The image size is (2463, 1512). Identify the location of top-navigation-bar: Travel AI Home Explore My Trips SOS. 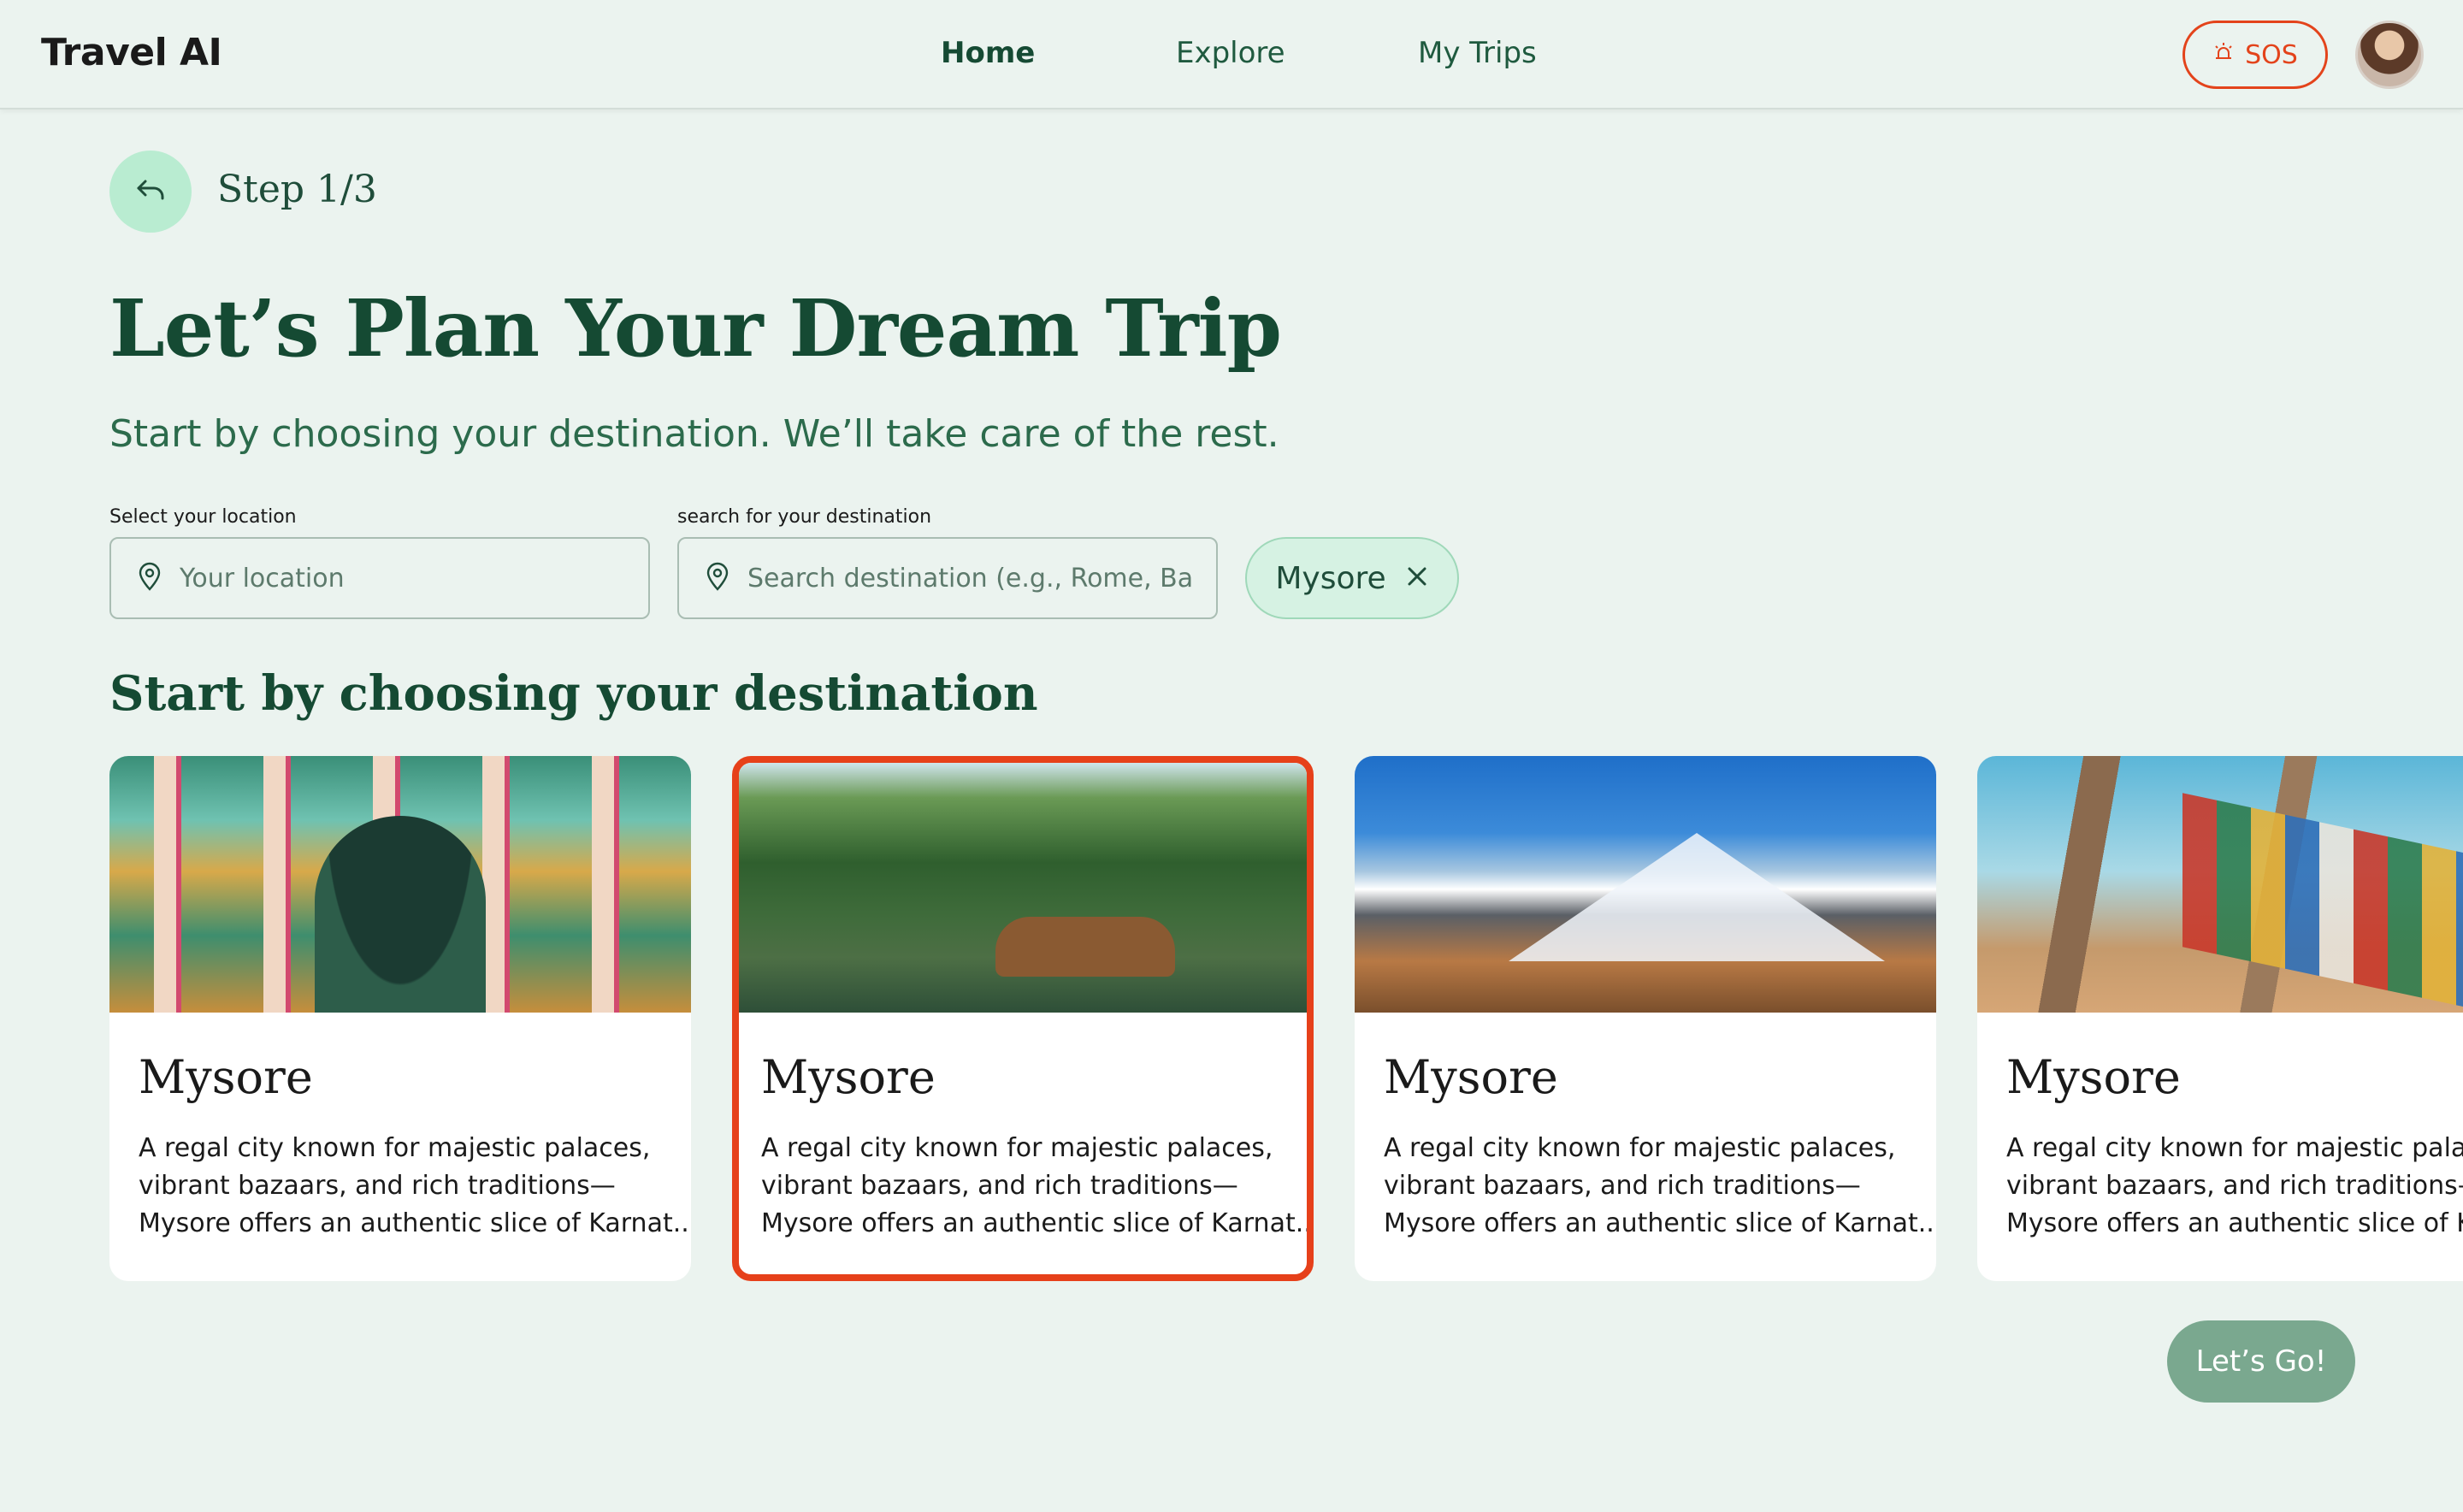
(1231, 54).